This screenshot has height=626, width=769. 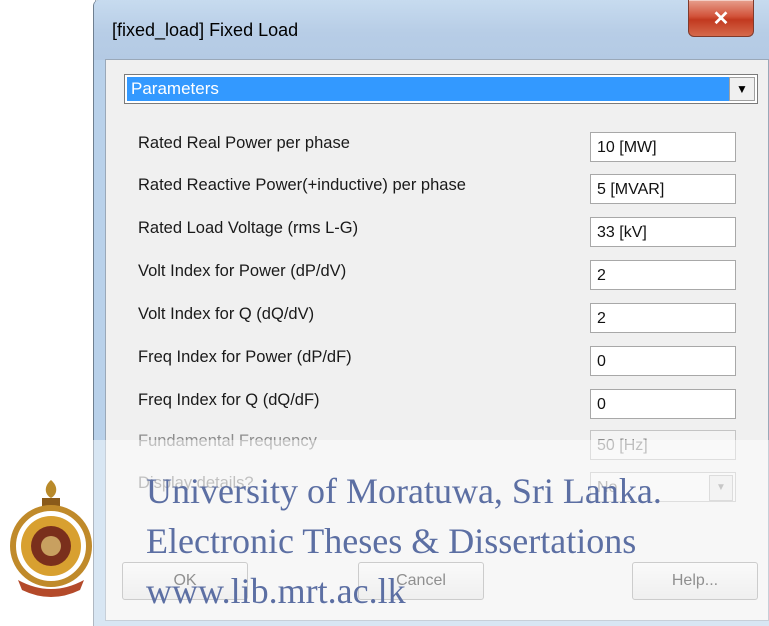 What do you see at coordinates (242, 271) in the screenshot?
I see `param-label: Volt Index for Power (dP/dV)` at bounding box center [242, 271].